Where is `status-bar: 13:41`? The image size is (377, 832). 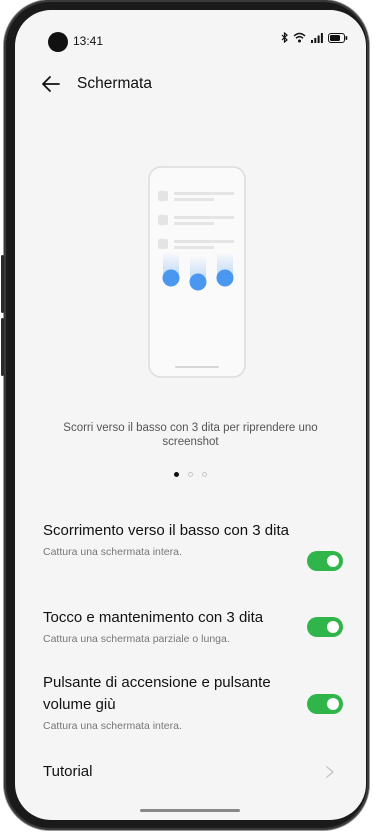
status-bar: 13:41 is located at coordinates (190, 32).